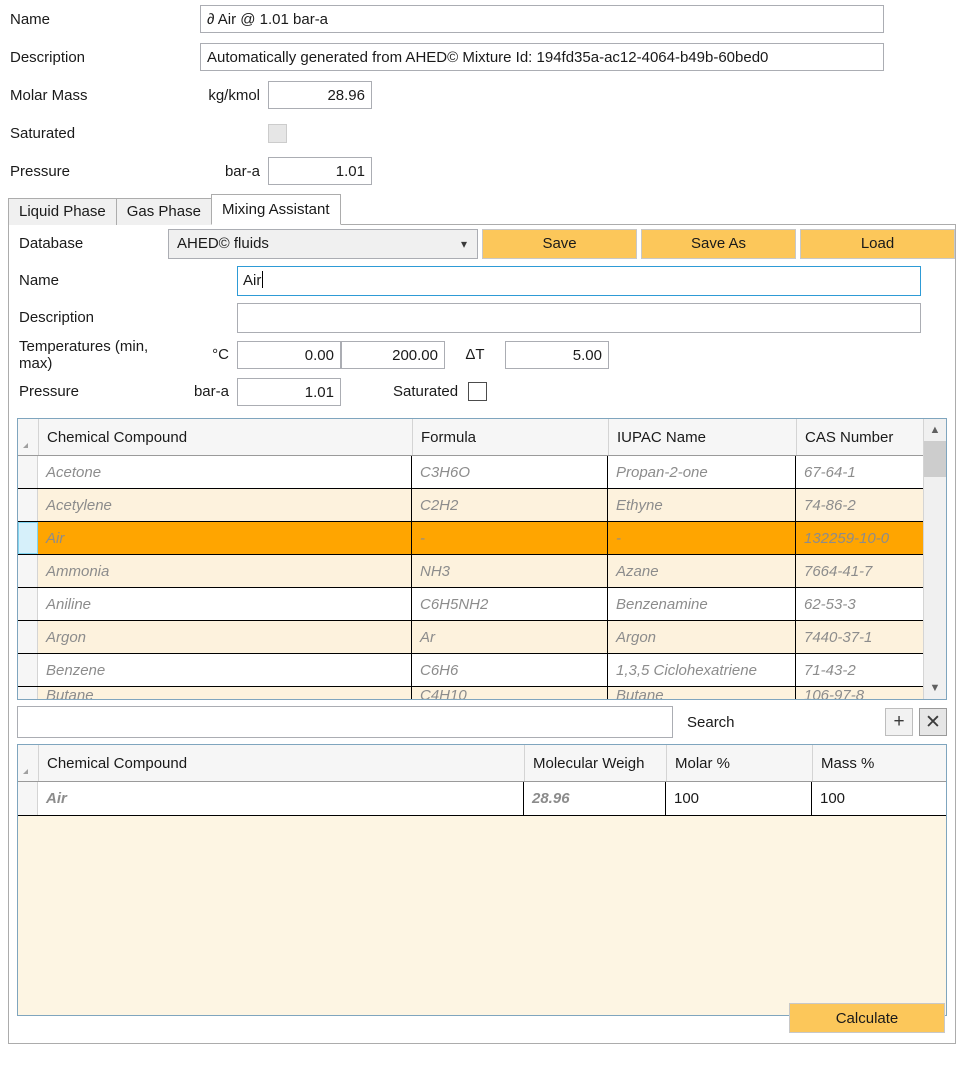 This screenshot has width=964, height=1066. I want to click on table-row: Argon Ar Argon 7440-37-1, so click(470, 637).